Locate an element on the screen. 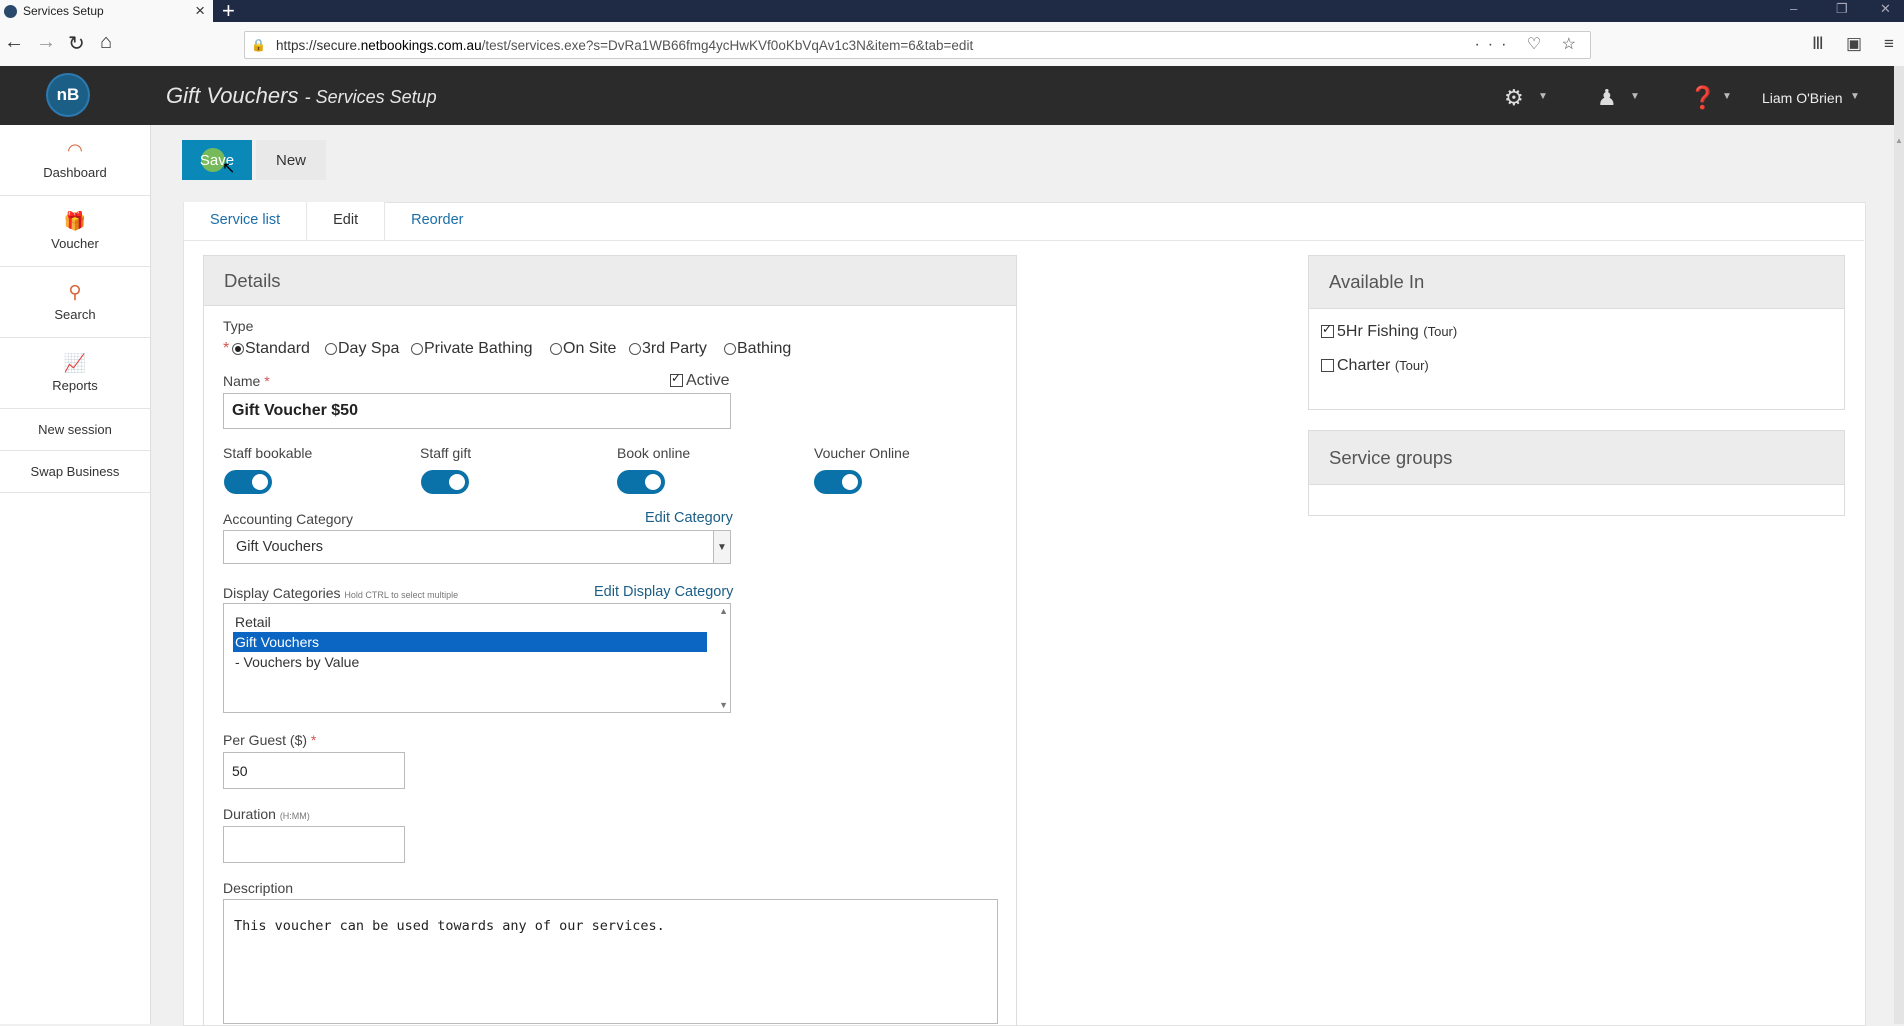 The width and height of the screenshot is (1904, 1026). settings-gear-icon: ⚙ is located at coordinates (1514, 98).